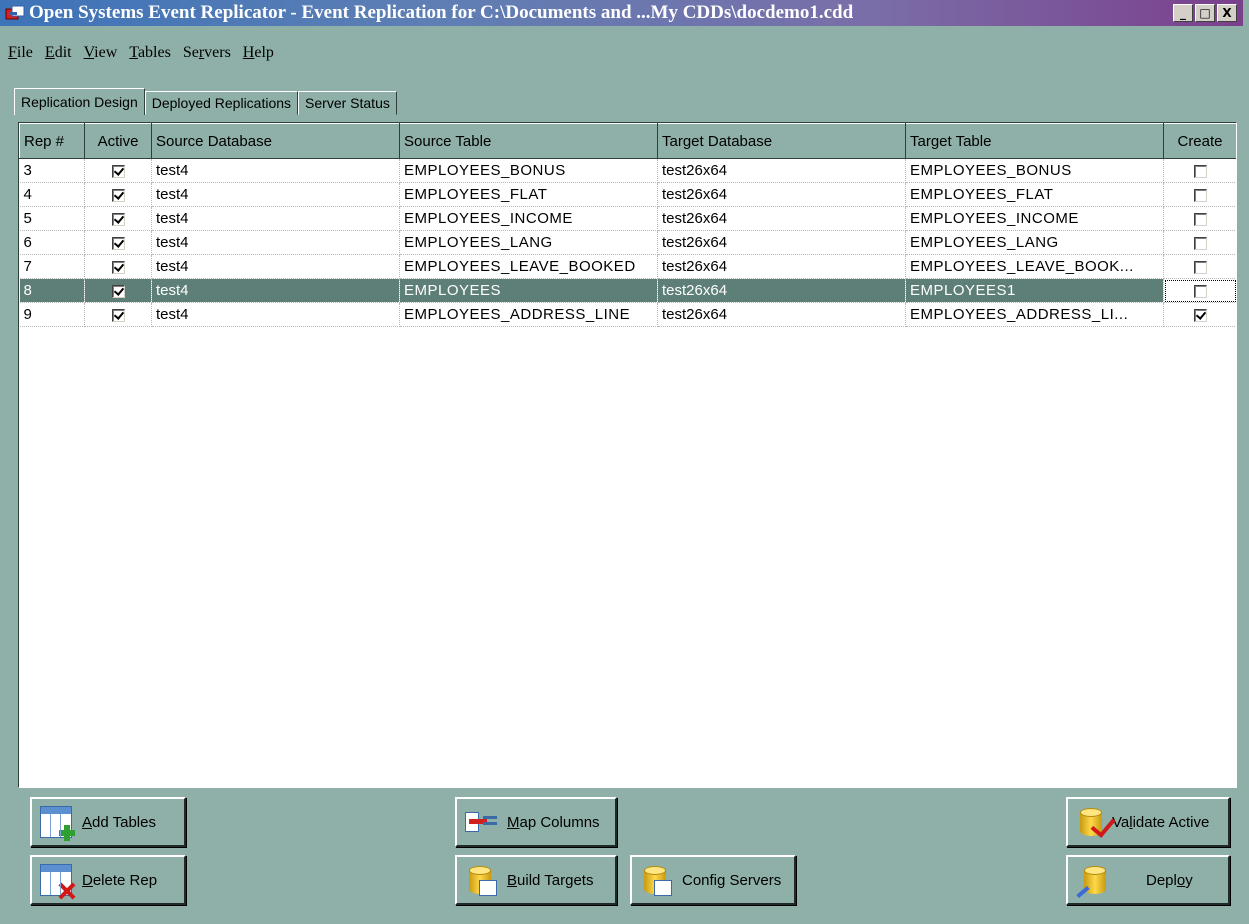  I want to click on col-header-active: Active, so click(118, 141).